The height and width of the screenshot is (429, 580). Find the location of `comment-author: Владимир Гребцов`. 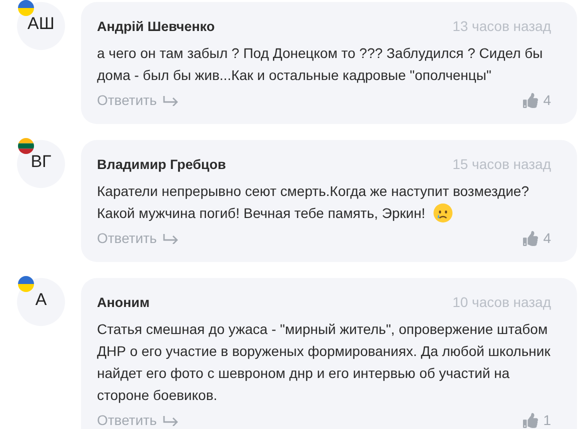

comment-author: Владимир Гребцов is located at coordinates (161, 164).